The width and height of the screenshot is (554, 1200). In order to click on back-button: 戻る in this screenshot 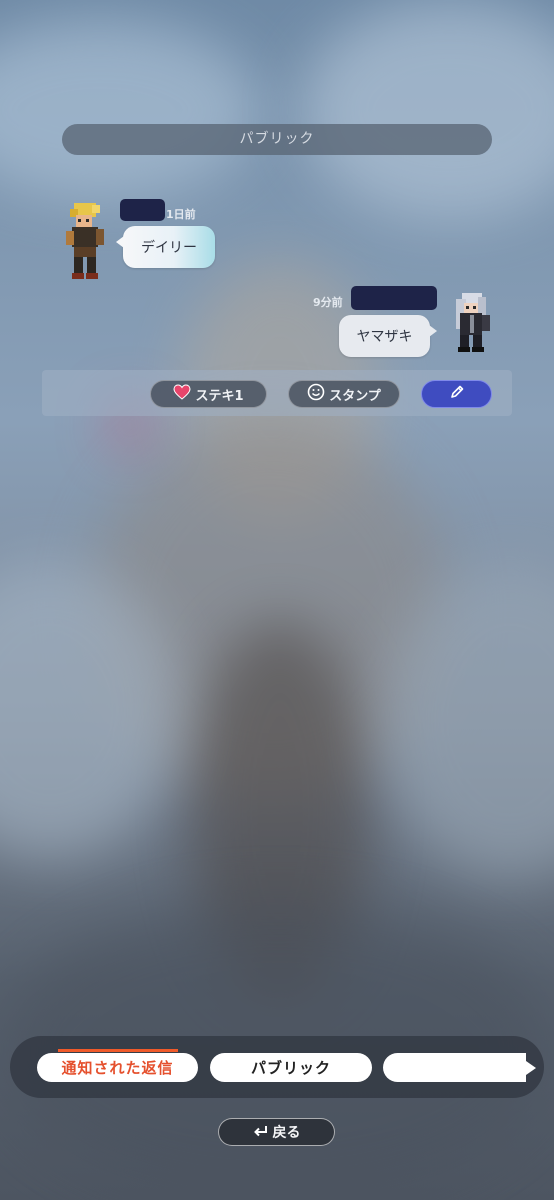, I will do `click(276, 1132)`.